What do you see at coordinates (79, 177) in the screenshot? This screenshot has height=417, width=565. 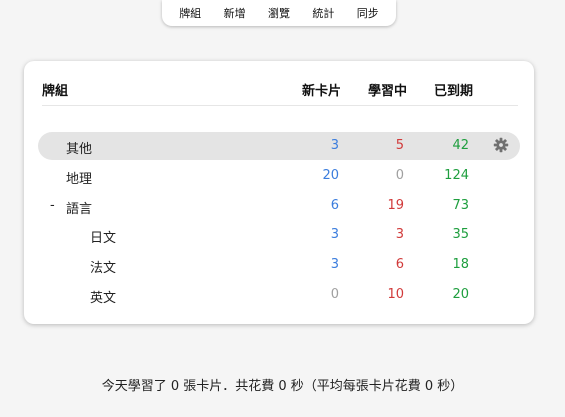 I see `deck-name: 地理` at bounding box center [79, 177].